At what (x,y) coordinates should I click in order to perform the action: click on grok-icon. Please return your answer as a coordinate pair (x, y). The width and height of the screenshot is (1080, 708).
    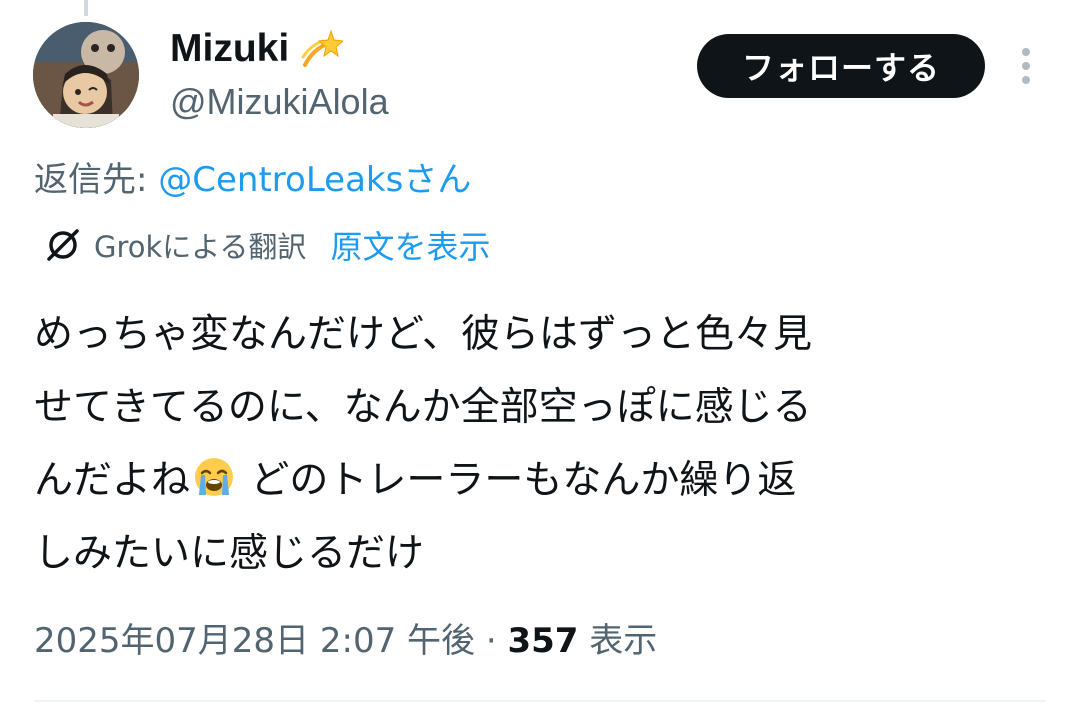
    Looking at the image, I should click on (63, 245).